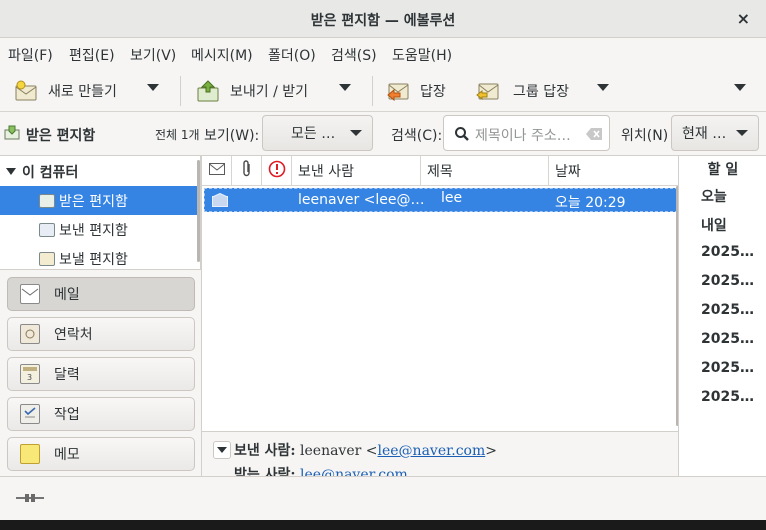  I want to click on todo-header: 할 일, so click(723, 170).